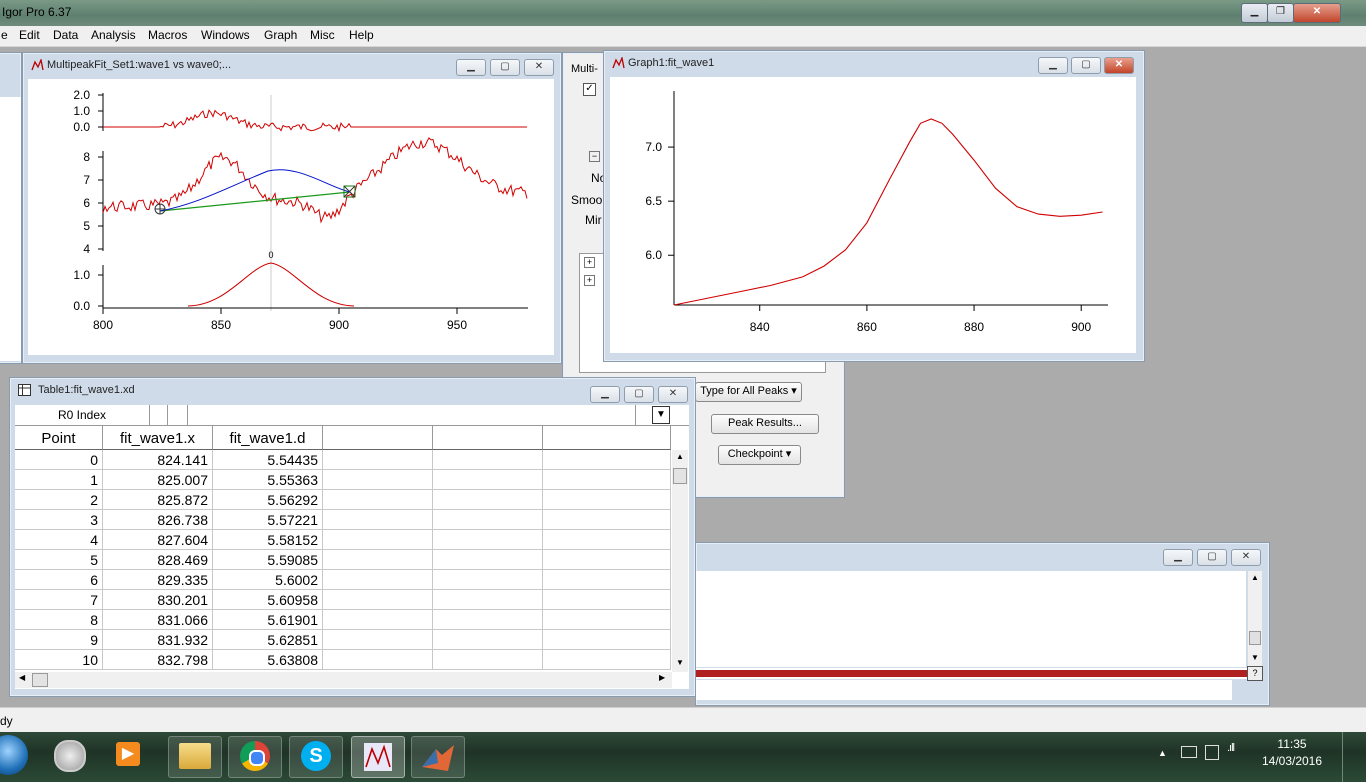  What do you see at coordinates (59, 640) in the screenshot?
I see `row-index-cell: 9` at bounding box center [59, 640].